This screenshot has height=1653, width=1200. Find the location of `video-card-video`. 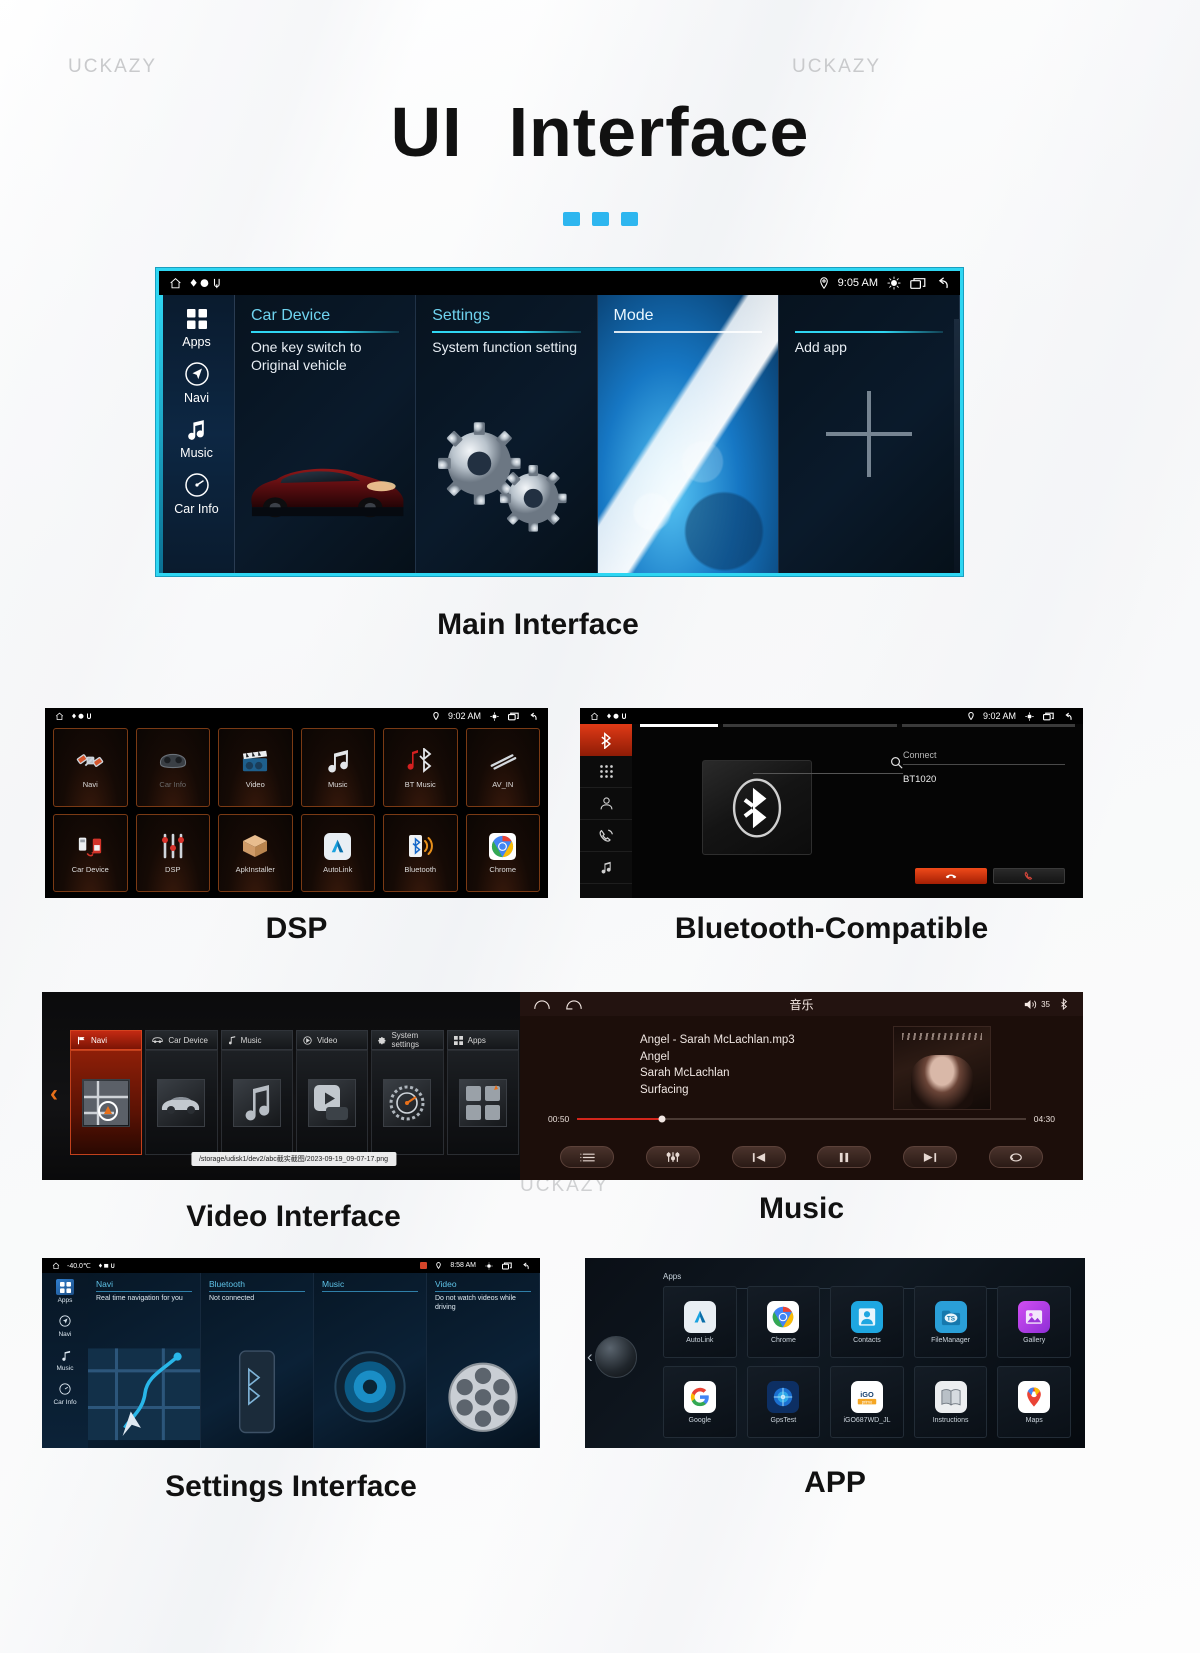

video-card-video is located at coordinates (332, 1102).